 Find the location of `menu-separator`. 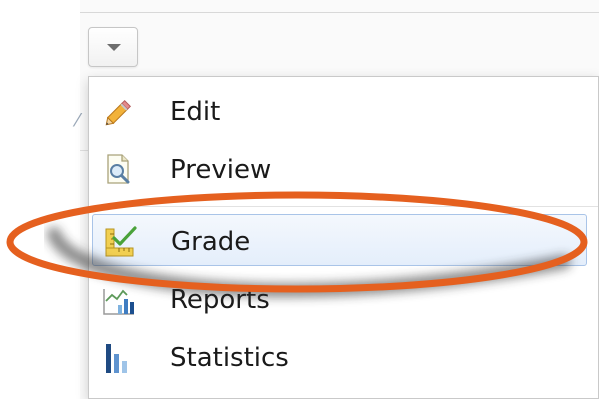

menu-separator is located at coordinates (345, 206).